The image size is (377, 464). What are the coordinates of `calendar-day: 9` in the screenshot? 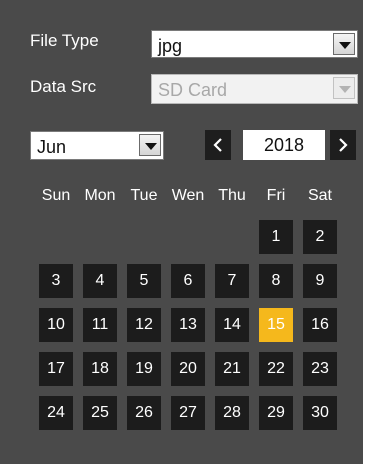 It's located at (320, 281).